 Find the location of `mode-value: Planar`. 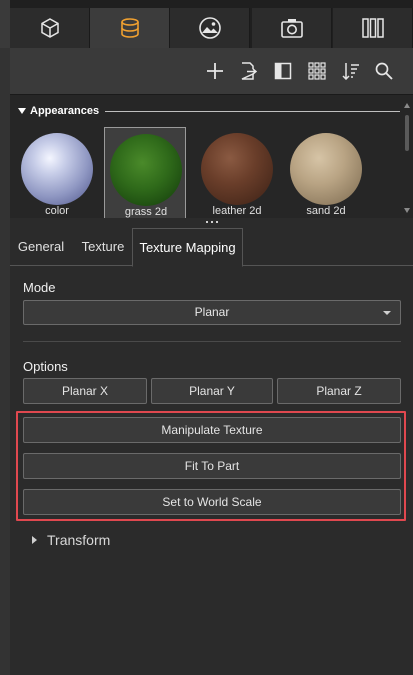

mode-value: Planar is located at coordinates (212, 312).